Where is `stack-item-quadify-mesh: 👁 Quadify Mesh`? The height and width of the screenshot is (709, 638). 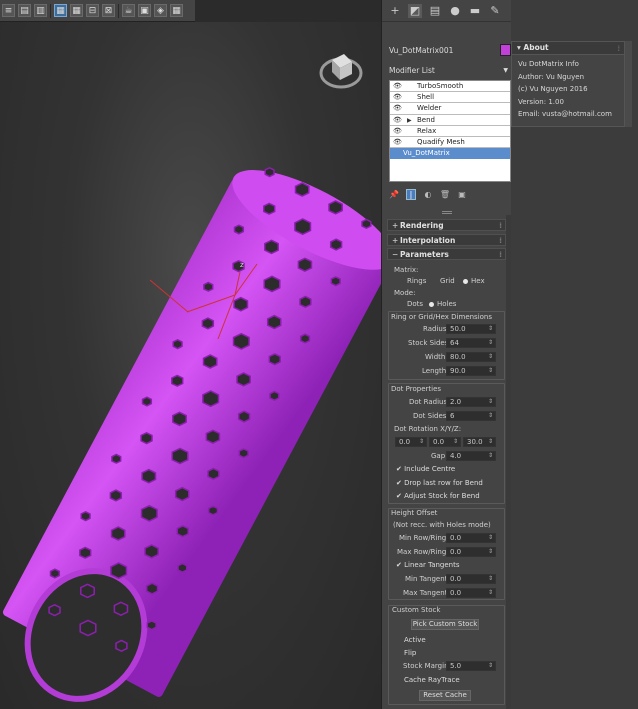
stack-item-quadify-mesh: 👁 Quadify Mesh is located at coordinates (450, 143).